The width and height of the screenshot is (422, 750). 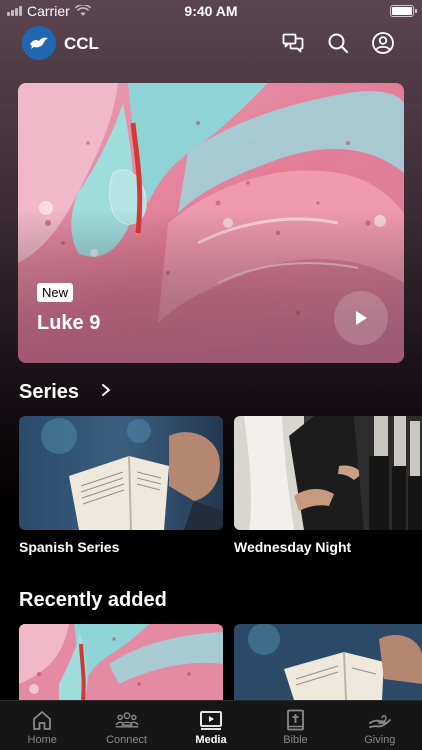 I want to click on tab-connect: Connect, so click(x=126, y=725).